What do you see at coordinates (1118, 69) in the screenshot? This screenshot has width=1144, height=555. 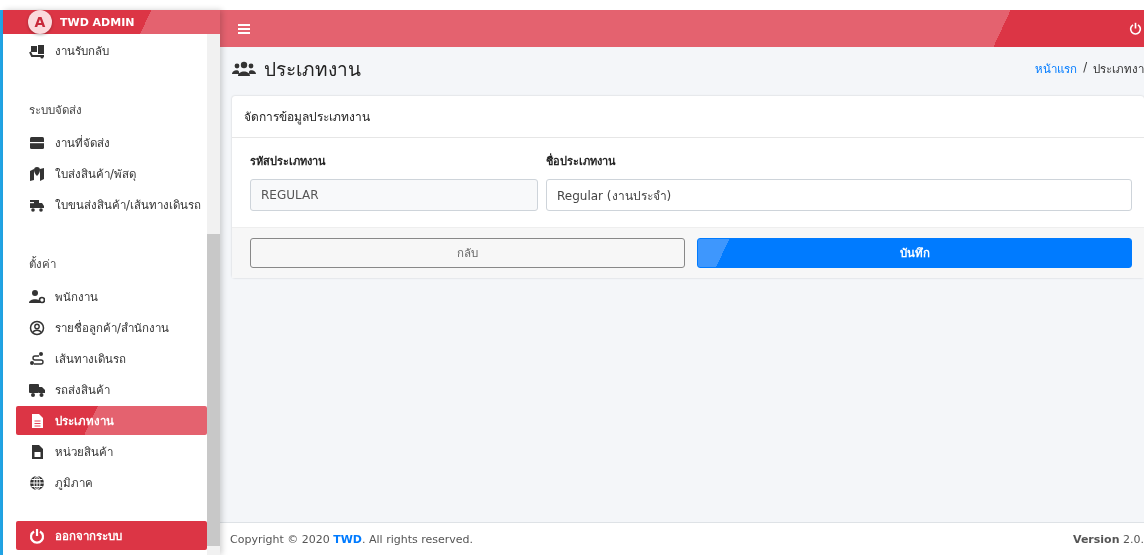 I see `breadcrumb-current: ประเภทงา` at bounding box center [1118, 69].